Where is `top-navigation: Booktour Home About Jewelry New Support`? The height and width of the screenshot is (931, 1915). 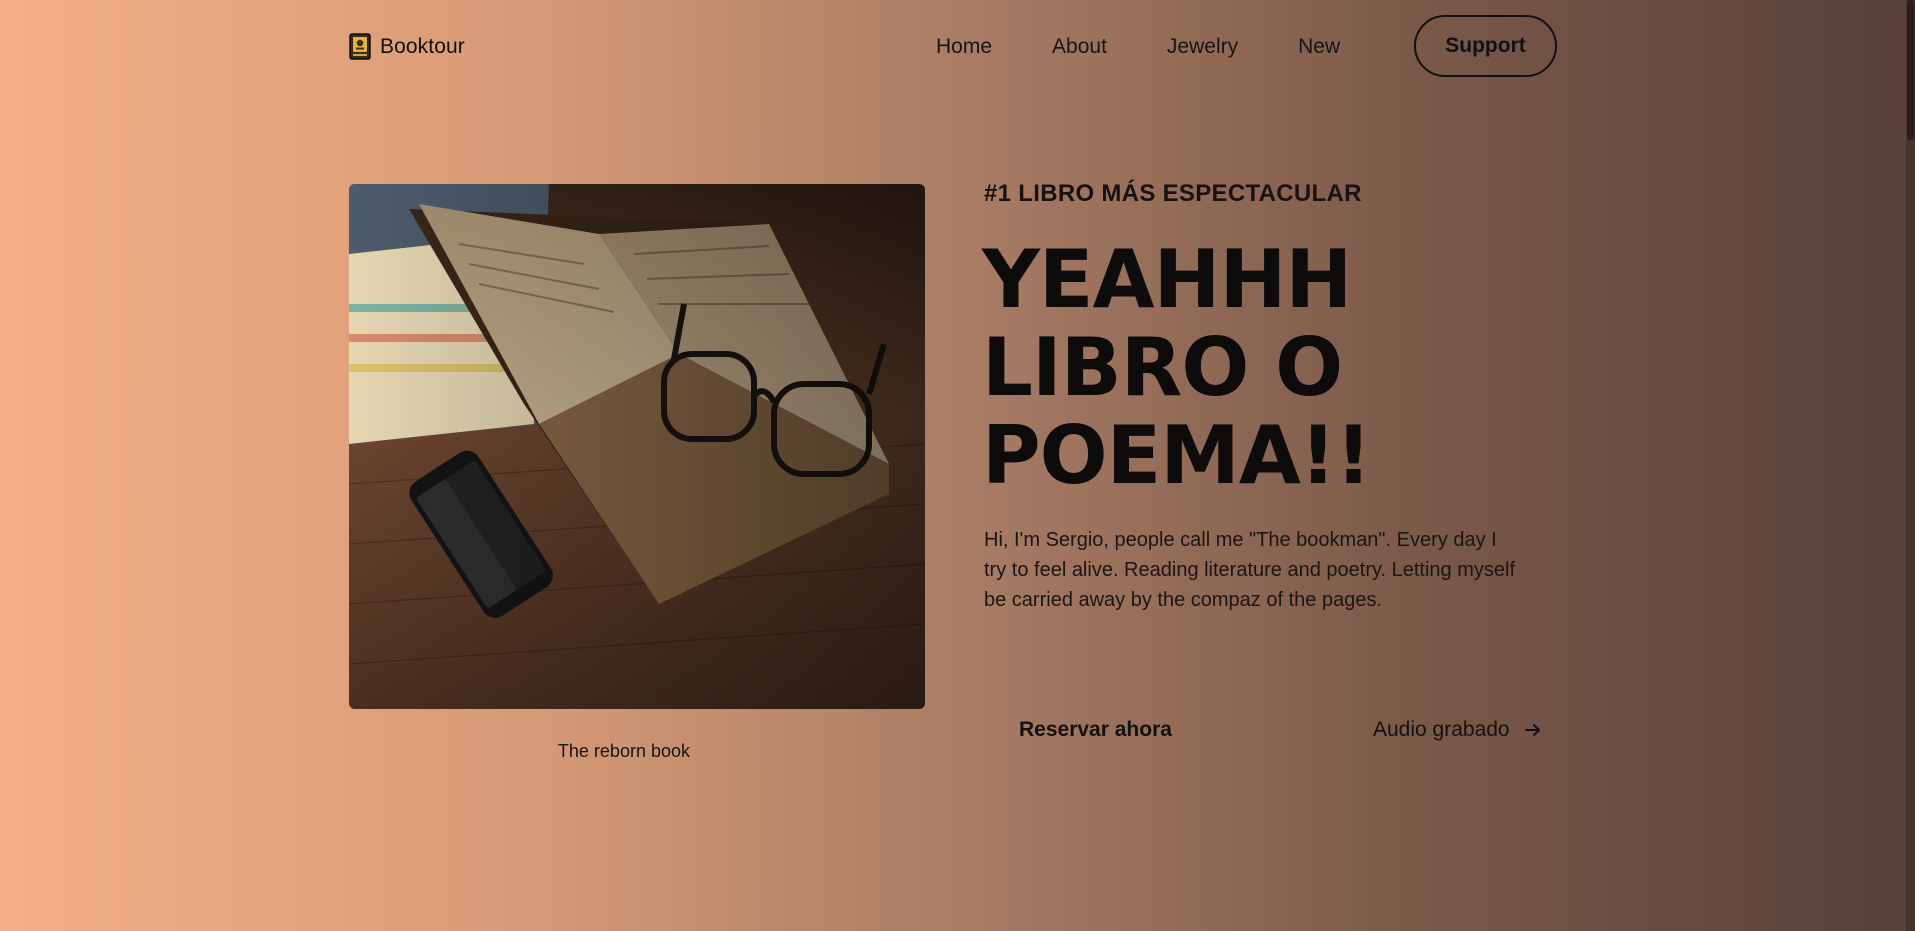 top-navigation: Booktour Home About Jewelry New Support is located at coordinates (954, 47).